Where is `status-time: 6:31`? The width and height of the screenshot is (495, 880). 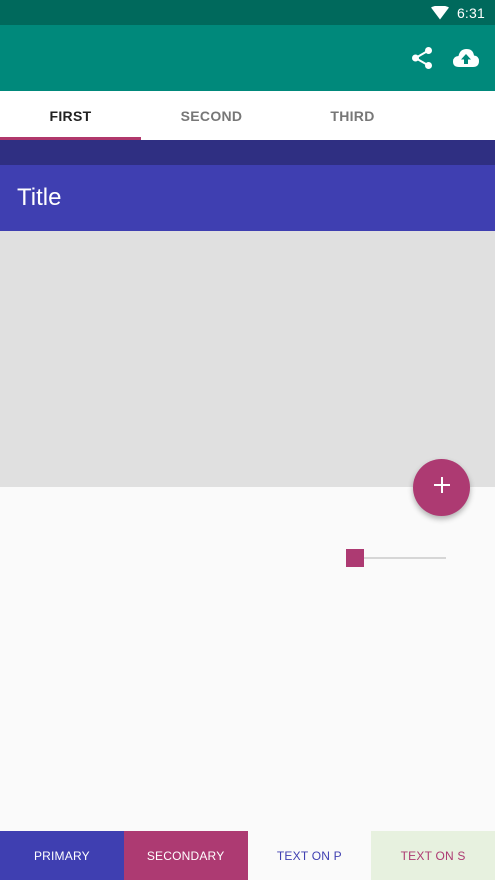 status-time: 6:31 is located at coordinates (470, 12).